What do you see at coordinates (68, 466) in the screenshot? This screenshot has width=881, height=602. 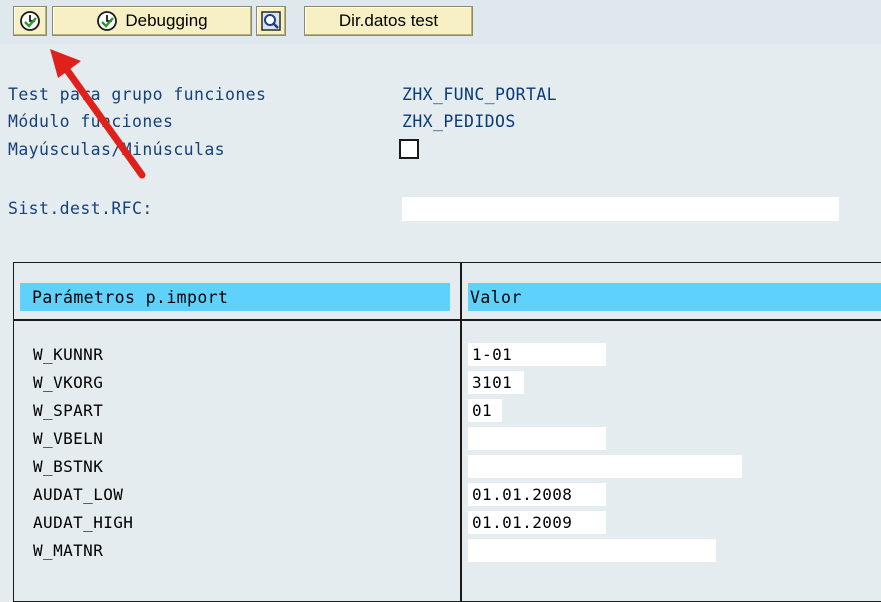 I see `param-name: W_BSTNK` at bounding box center [68, 466].